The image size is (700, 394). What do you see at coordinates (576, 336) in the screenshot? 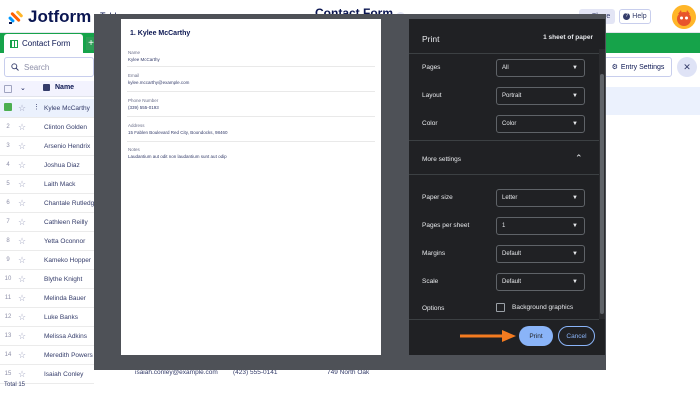
I see `cancel-button: Cancel` at bounding box center [576, 336].